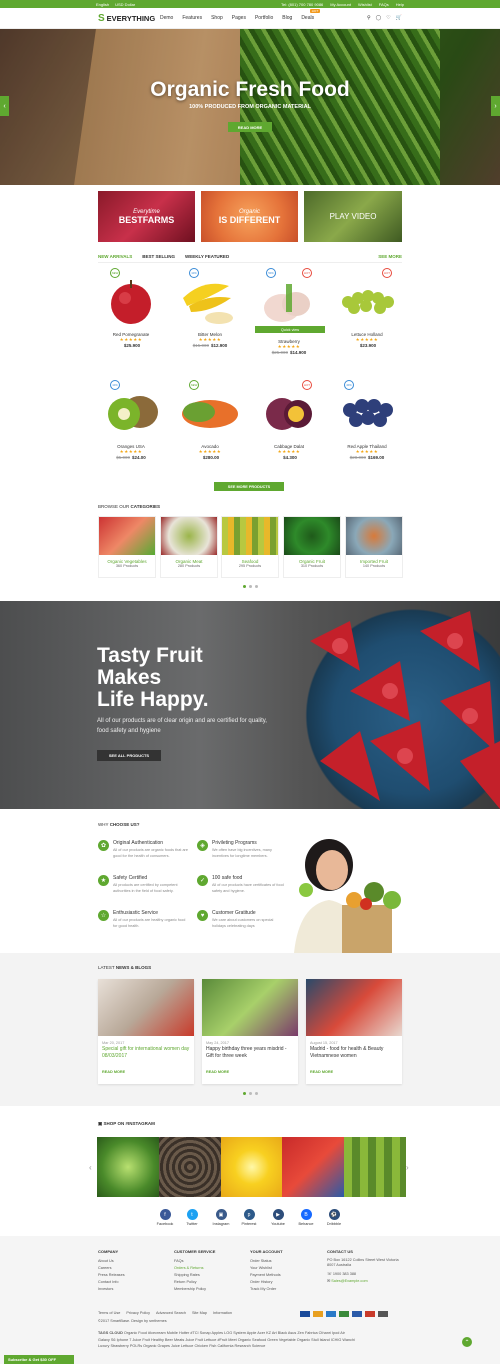 The image size is (500, 1364). What do you see at coordinates (210, 420) in the screenshot?
I see `product-card: NEW Avocado ★★★★★ $280.00` at bounding box center [210, 420].